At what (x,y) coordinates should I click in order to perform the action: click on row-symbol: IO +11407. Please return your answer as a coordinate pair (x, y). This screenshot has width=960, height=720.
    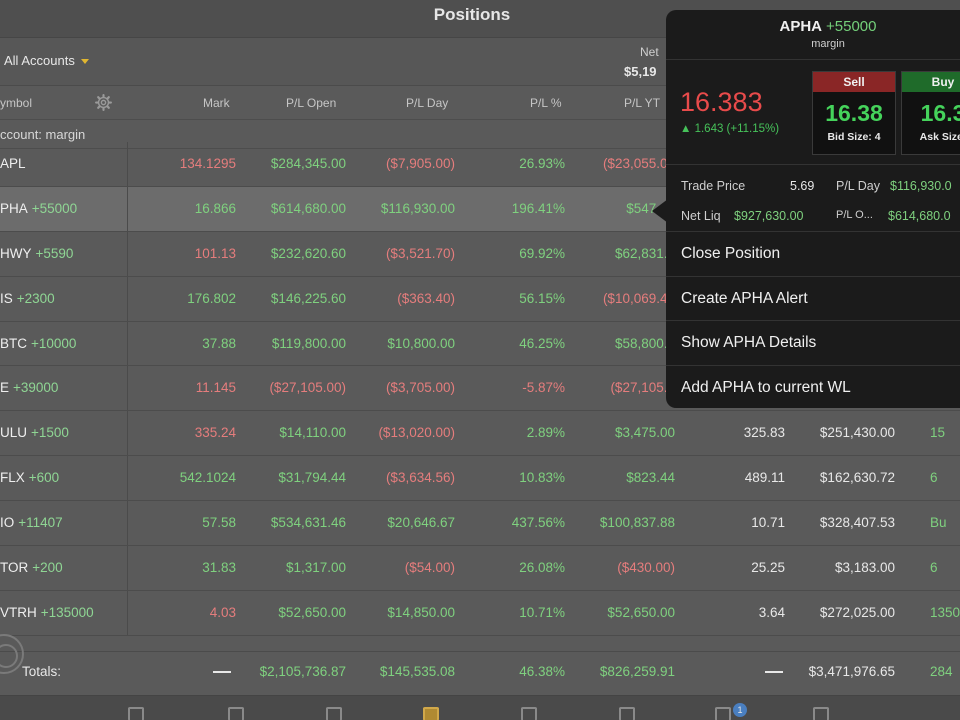
    Looking at the image, I should click on (31, 522).